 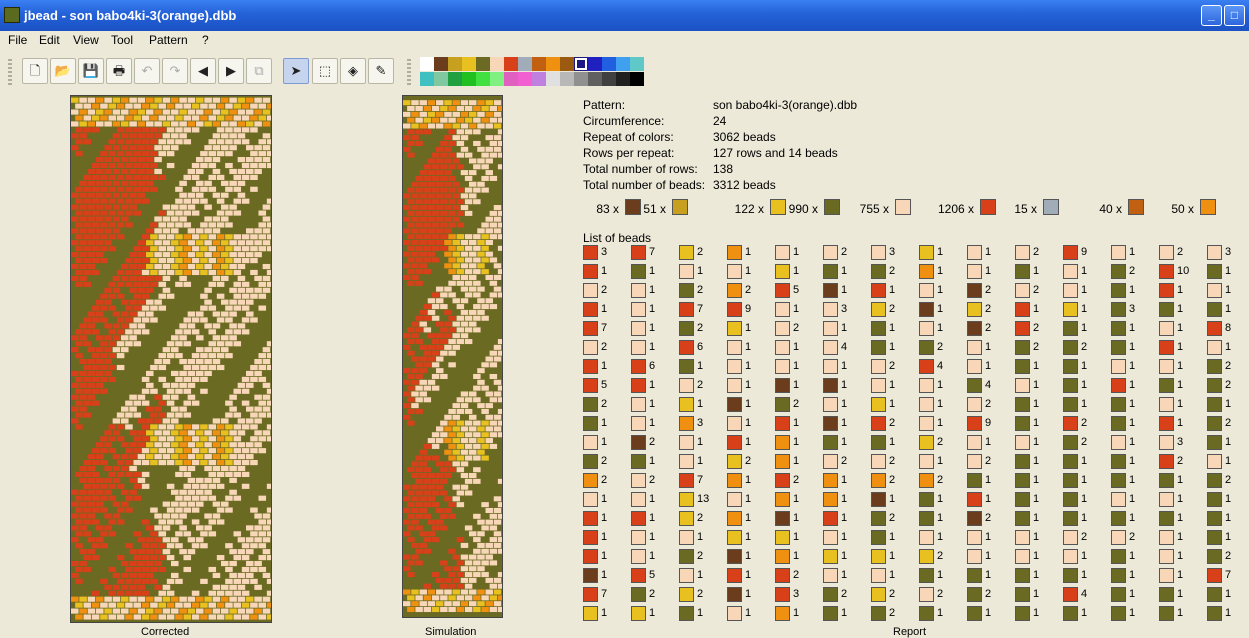 I want to click on menu-file: File, so click(x=17, y=40).